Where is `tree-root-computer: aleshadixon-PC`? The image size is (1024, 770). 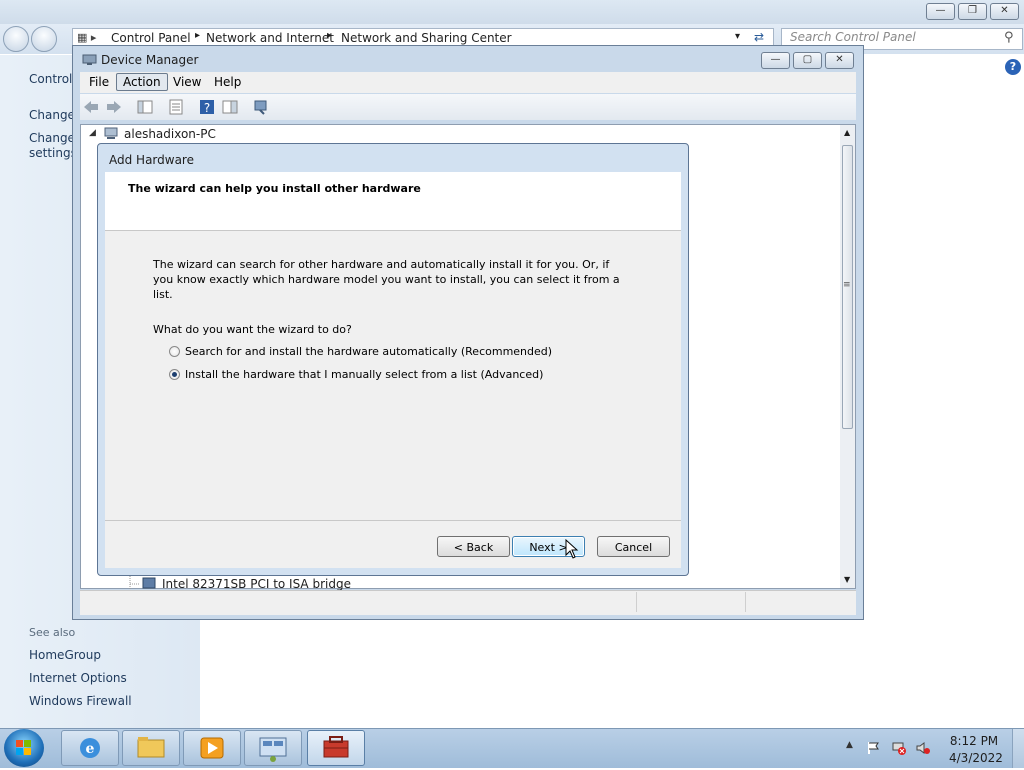 tree-root-computer: aleshadixon-PC is located at coordinates (170, 134).